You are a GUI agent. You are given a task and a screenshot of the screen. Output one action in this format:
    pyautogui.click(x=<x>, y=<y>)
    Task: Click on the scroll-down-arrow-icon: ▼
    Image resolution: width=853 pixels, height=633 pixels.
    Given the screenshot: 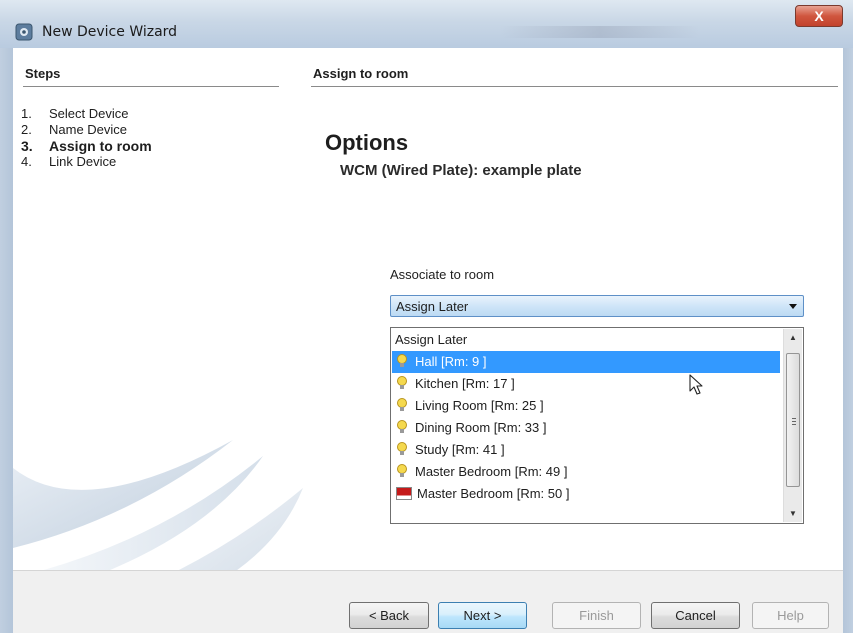 What is the action you would take?
    pyautogui.click(x=793, y=513)
    